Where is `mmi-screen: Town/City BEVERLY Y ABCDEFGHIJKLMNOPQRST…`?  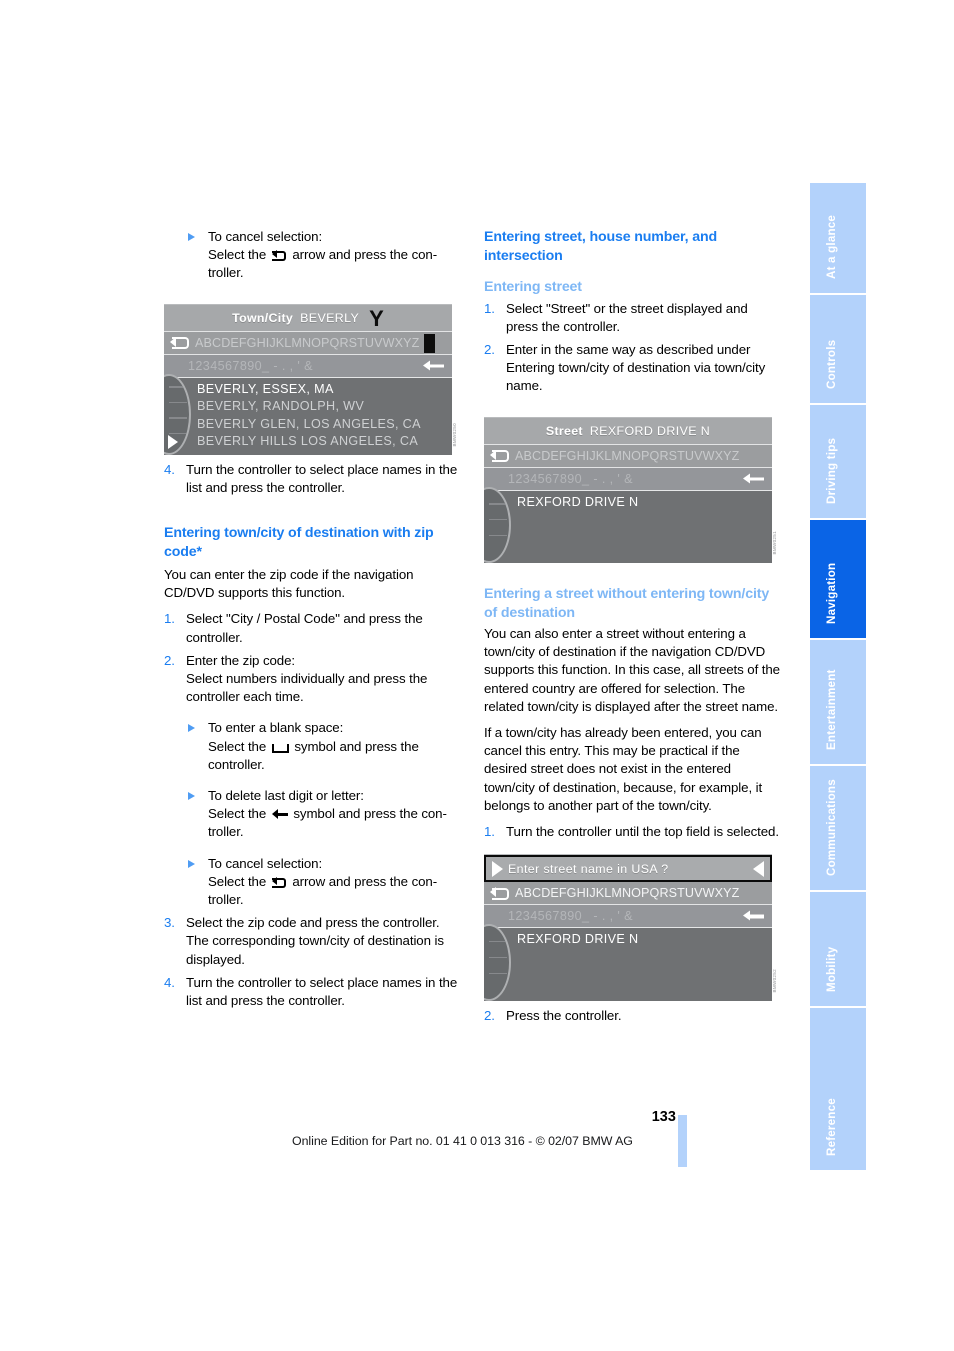
mmi-screen: Town/City BEVERLY Y ABCDEFGHIJKLMNOPQRST… is located at coordinates (308, 379).